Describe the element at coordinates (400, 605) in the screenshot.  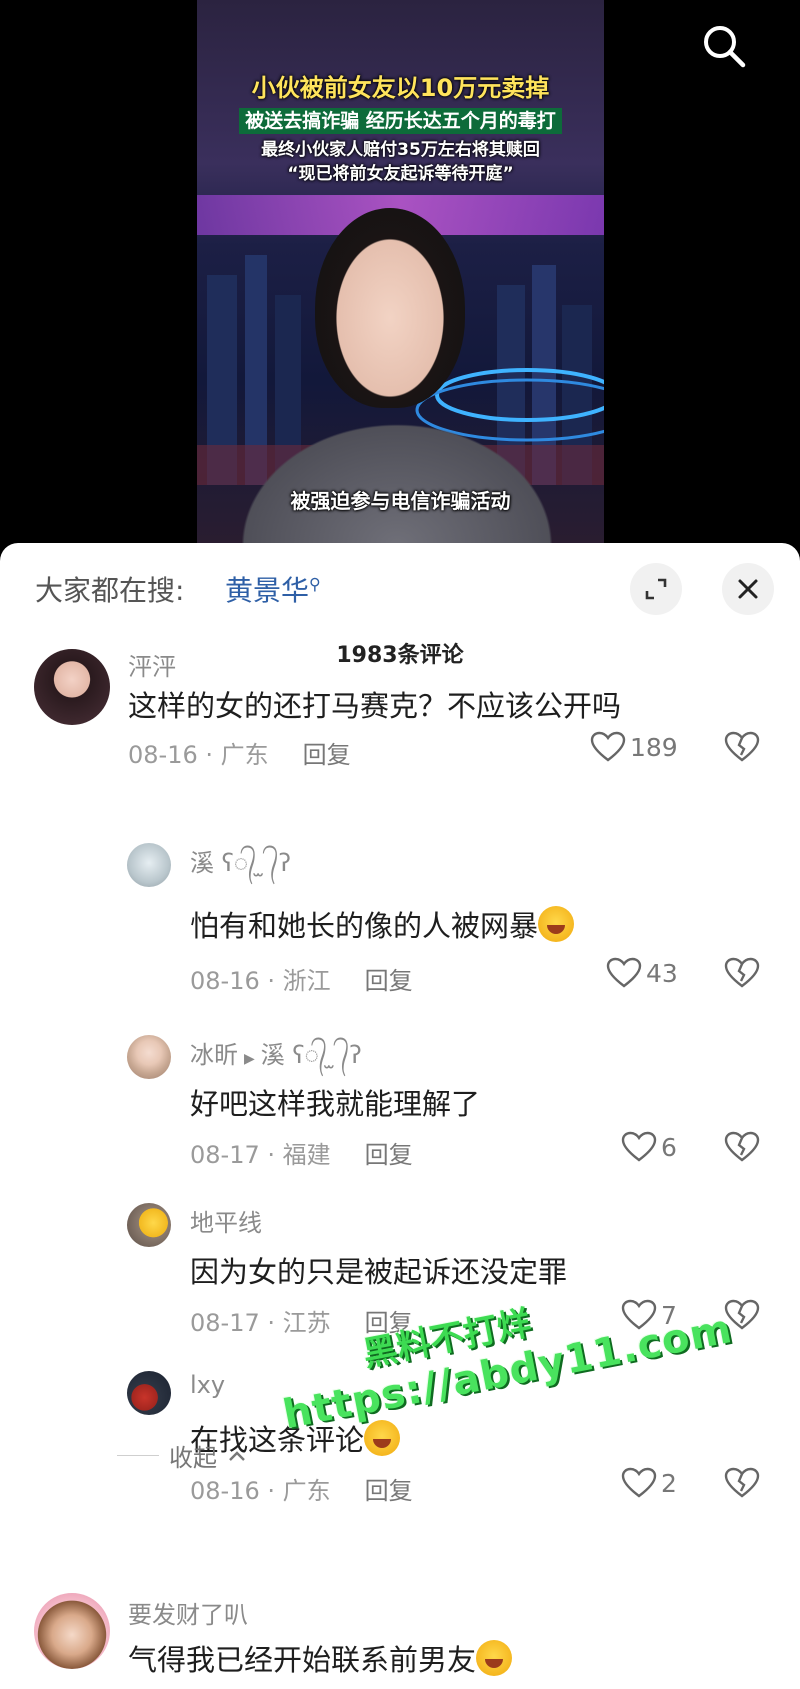
I see `sheet-header: 大家都在搜: 黄景华⚲ 1983条评论` at that location.